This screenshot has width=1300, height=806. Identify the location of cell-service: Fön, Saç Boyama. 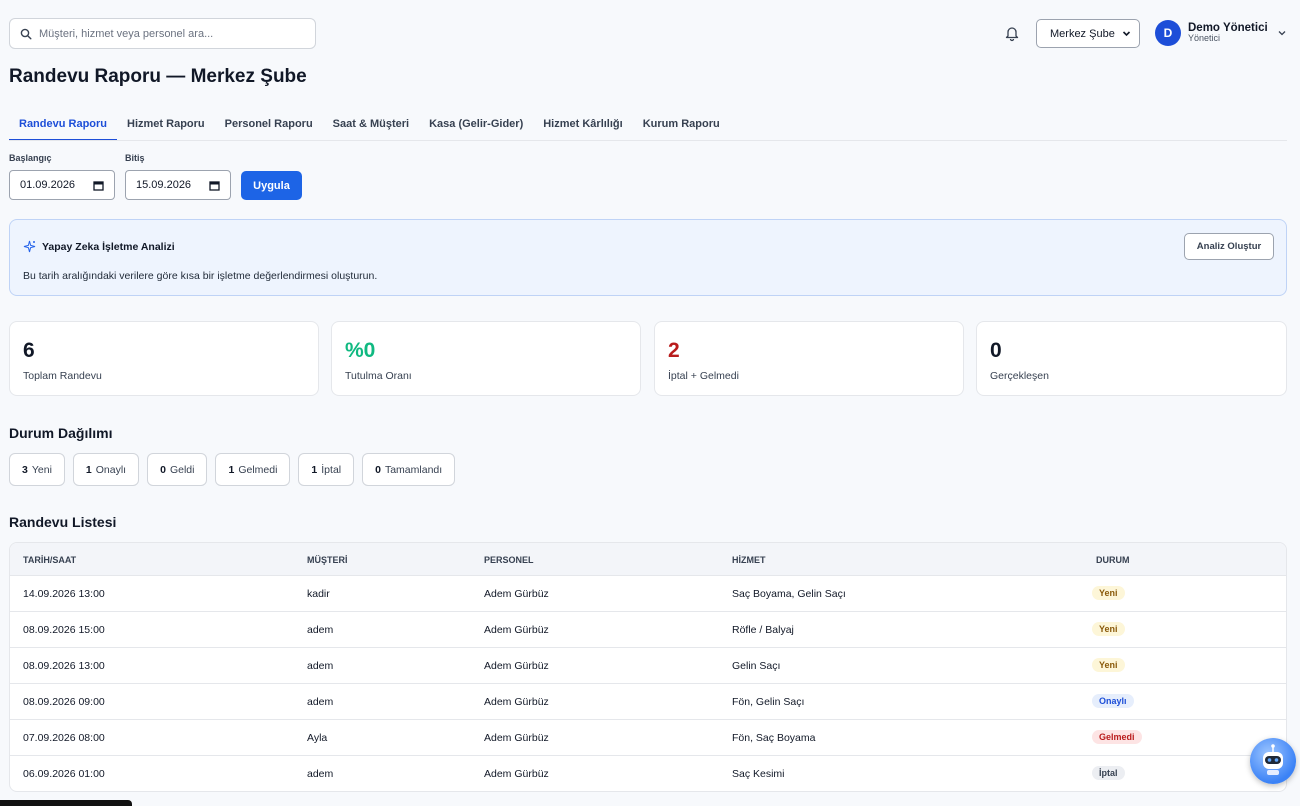
(774, 738).